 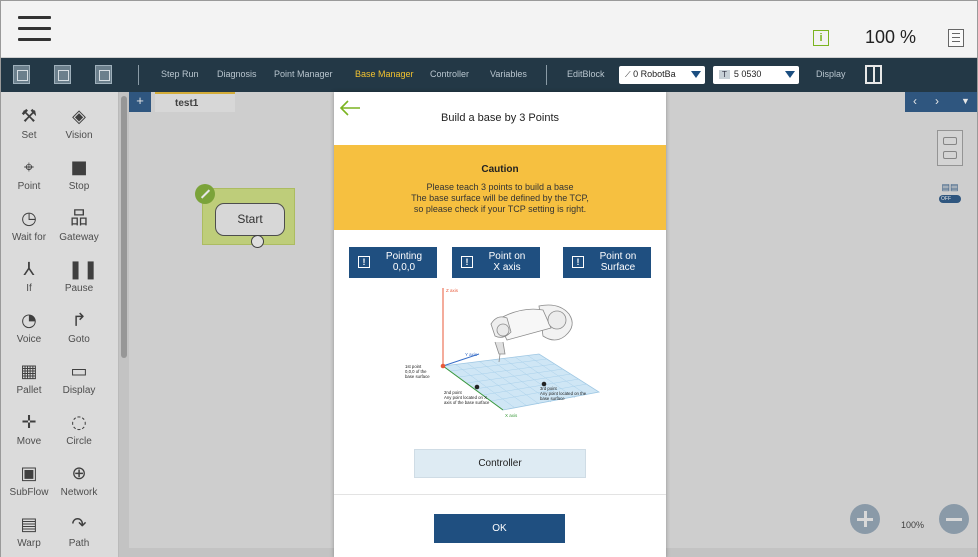 What do you see at coordinates (489, 29) in the screenshot?
I see `top-bar: i 100 %` at bounding box center [489, 29].